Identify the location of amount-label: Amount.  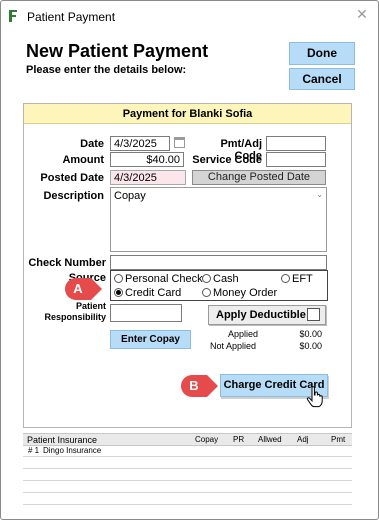
(83, 160).